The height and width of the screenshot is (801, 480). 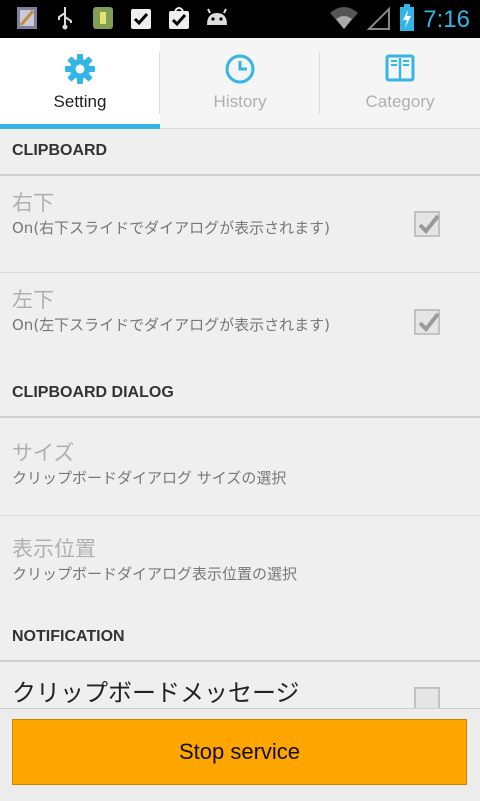 What do you see at coordinates (240, 638) in the screenshot?
I see `section-header-notification: NOTIFICATION` at bounding box center [240, 638].